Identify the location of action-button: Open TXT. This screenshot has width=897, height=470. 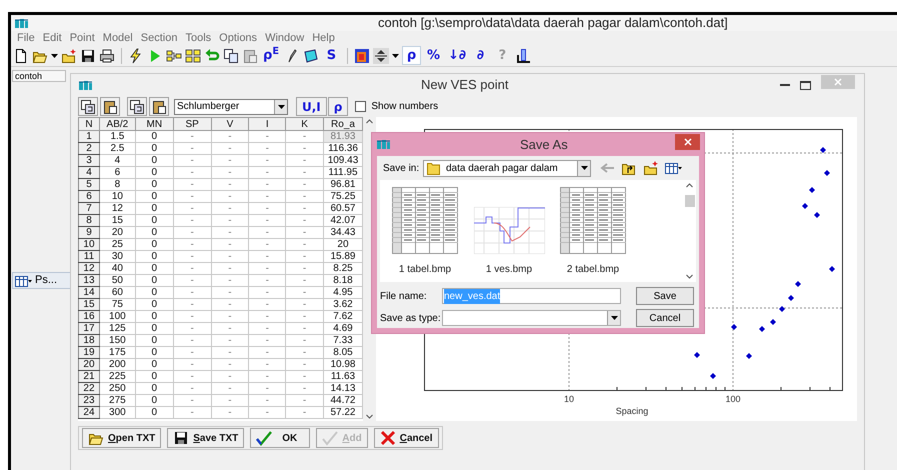
(122, 438).